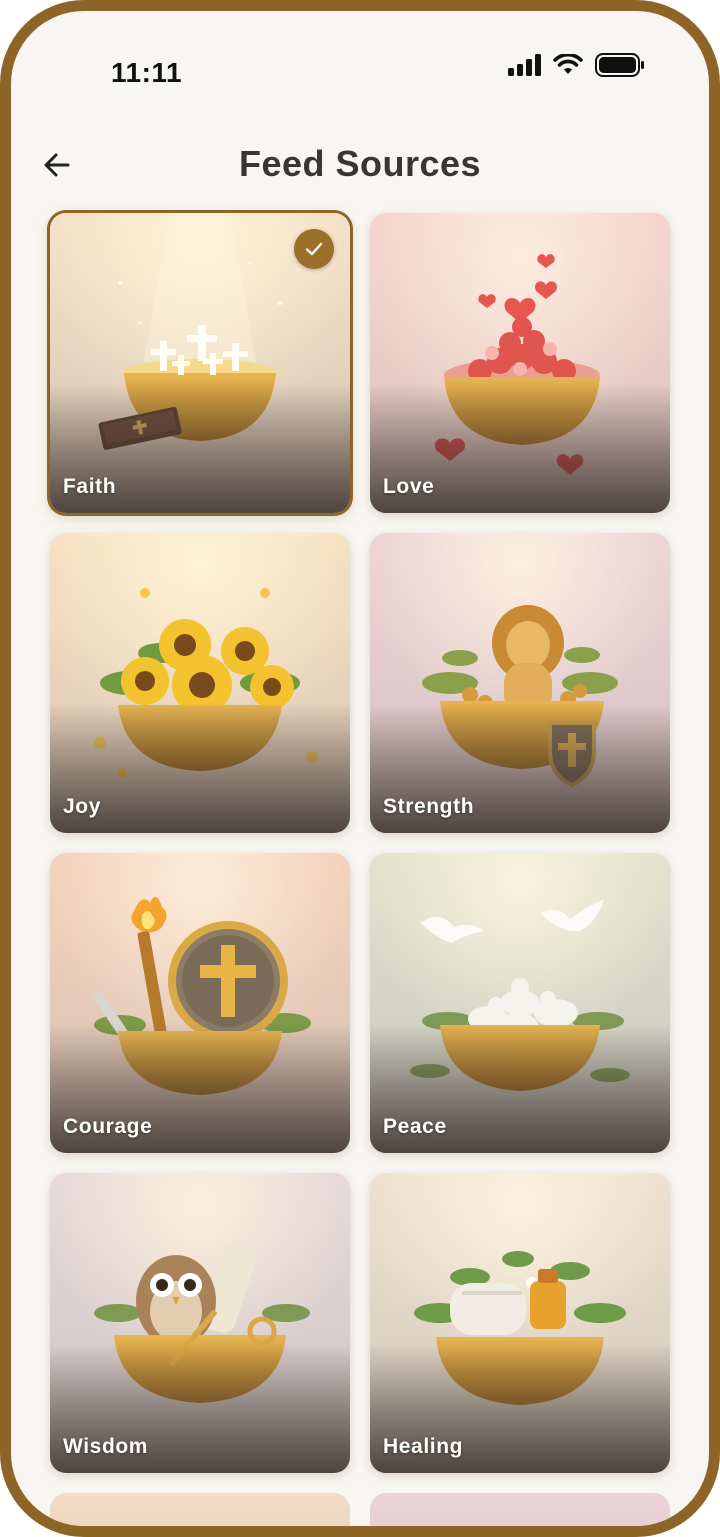 The image size is (720, 1537). I want to click on feed-card-peek-left, so click(200, 1509).